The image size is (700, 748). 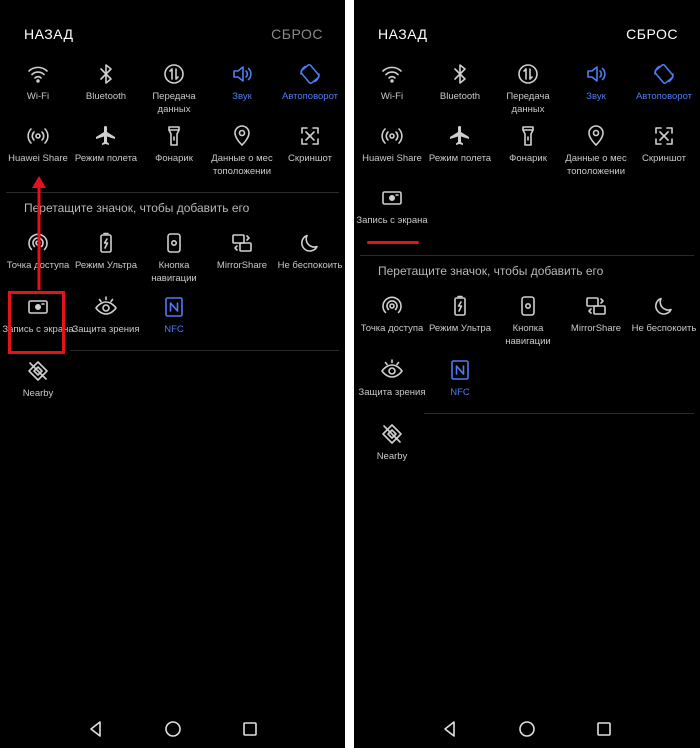 I want to click on tile-label: Скриншот, so click(x=664, y=158).